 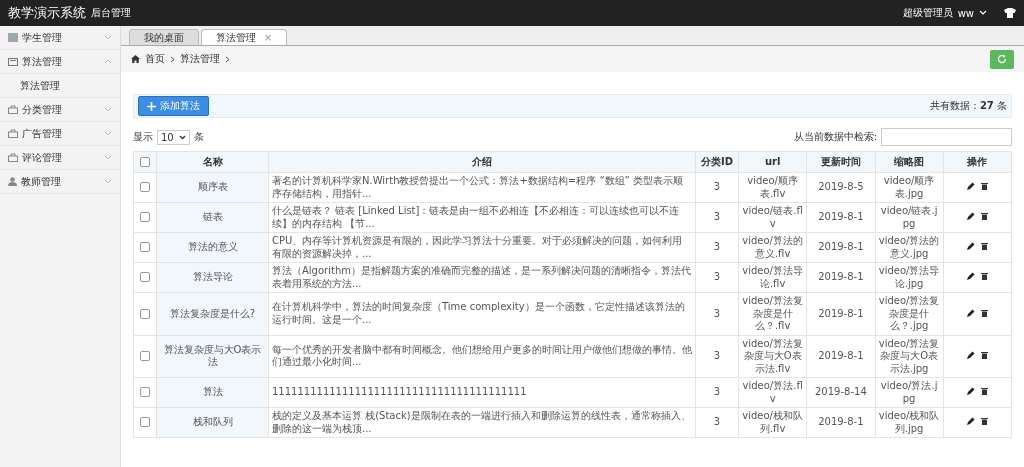 I want to click on table-cell: 栈和队列, so click(x=212, y=422).